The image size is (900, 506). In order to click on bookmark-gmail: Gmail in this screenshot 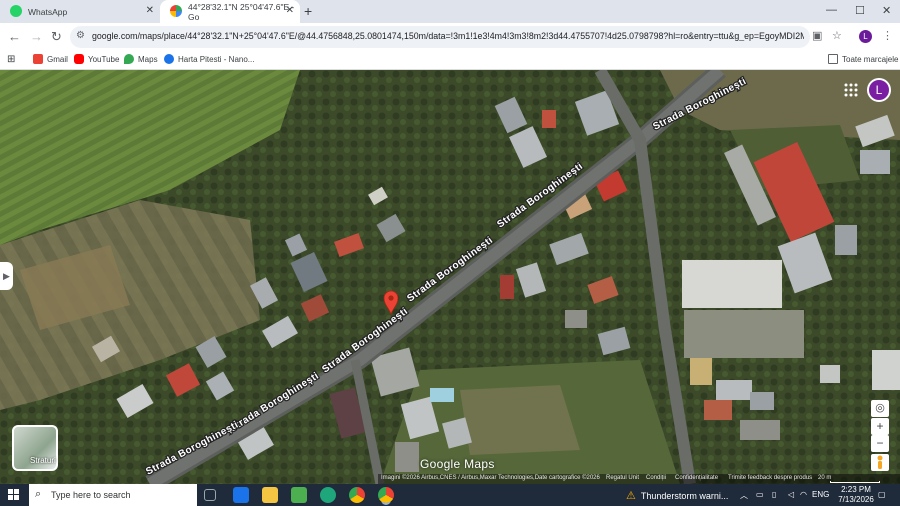, I will do `click(50, 59)`.